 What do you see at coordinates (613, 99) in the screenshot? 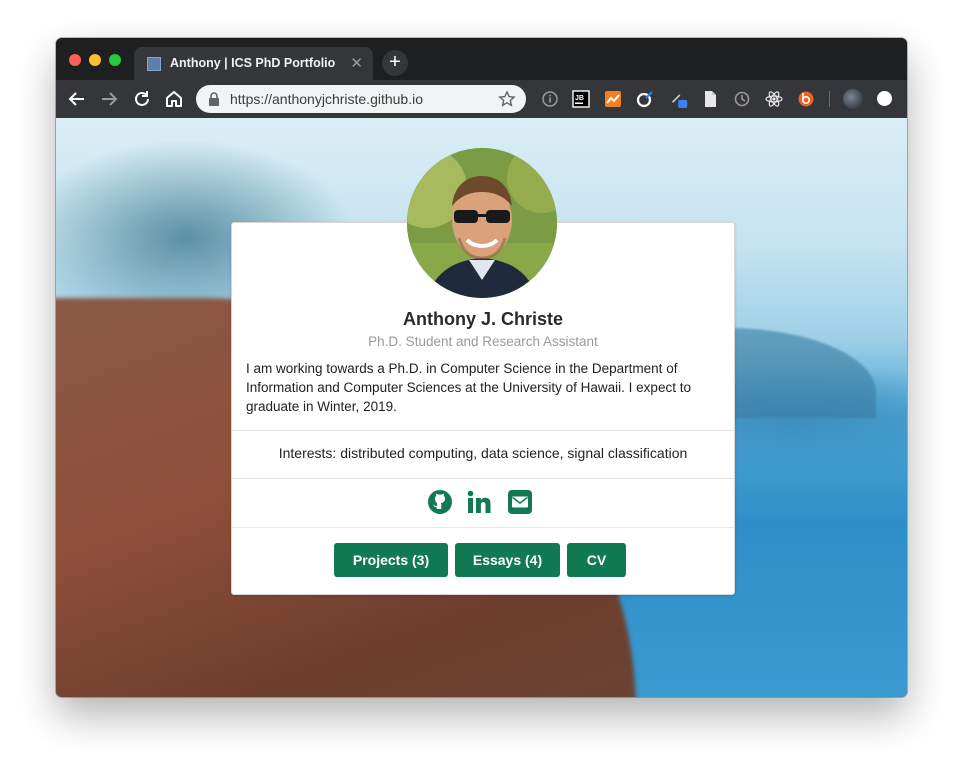
I see `analytics-icon` at bounding box center [613, 99].